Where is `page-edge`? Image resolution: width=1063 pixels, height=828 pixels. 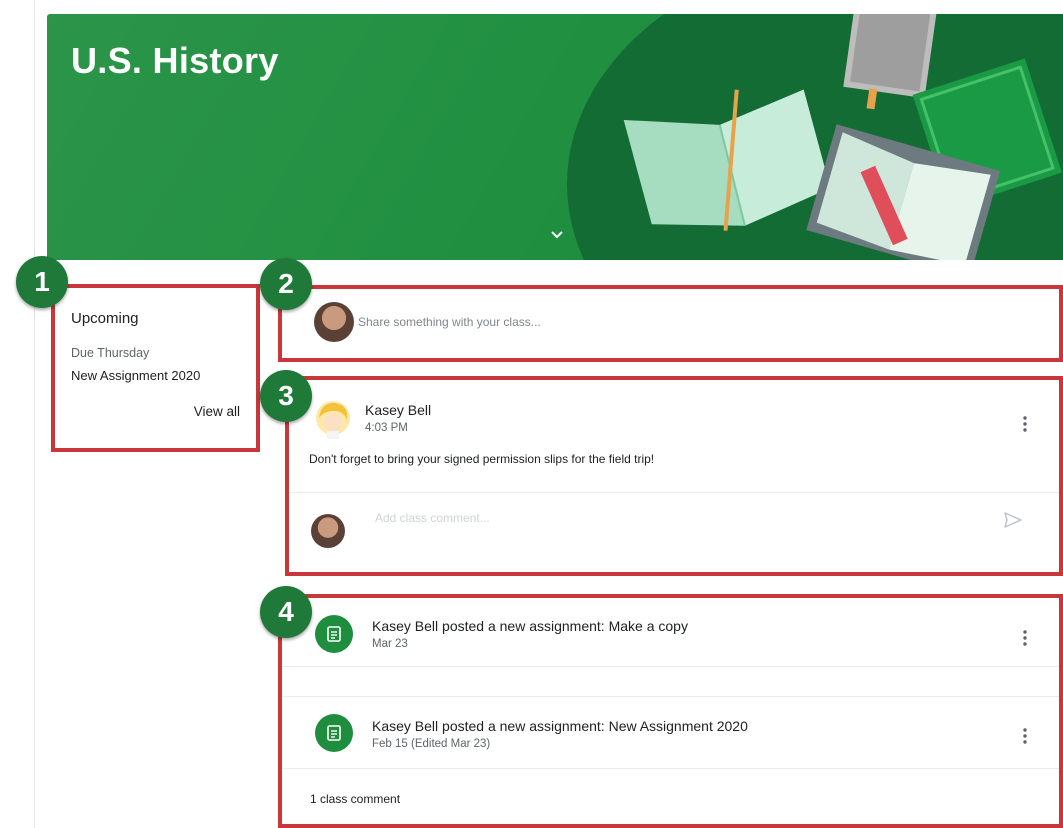 page-edge is located at coordinates (34, 414).